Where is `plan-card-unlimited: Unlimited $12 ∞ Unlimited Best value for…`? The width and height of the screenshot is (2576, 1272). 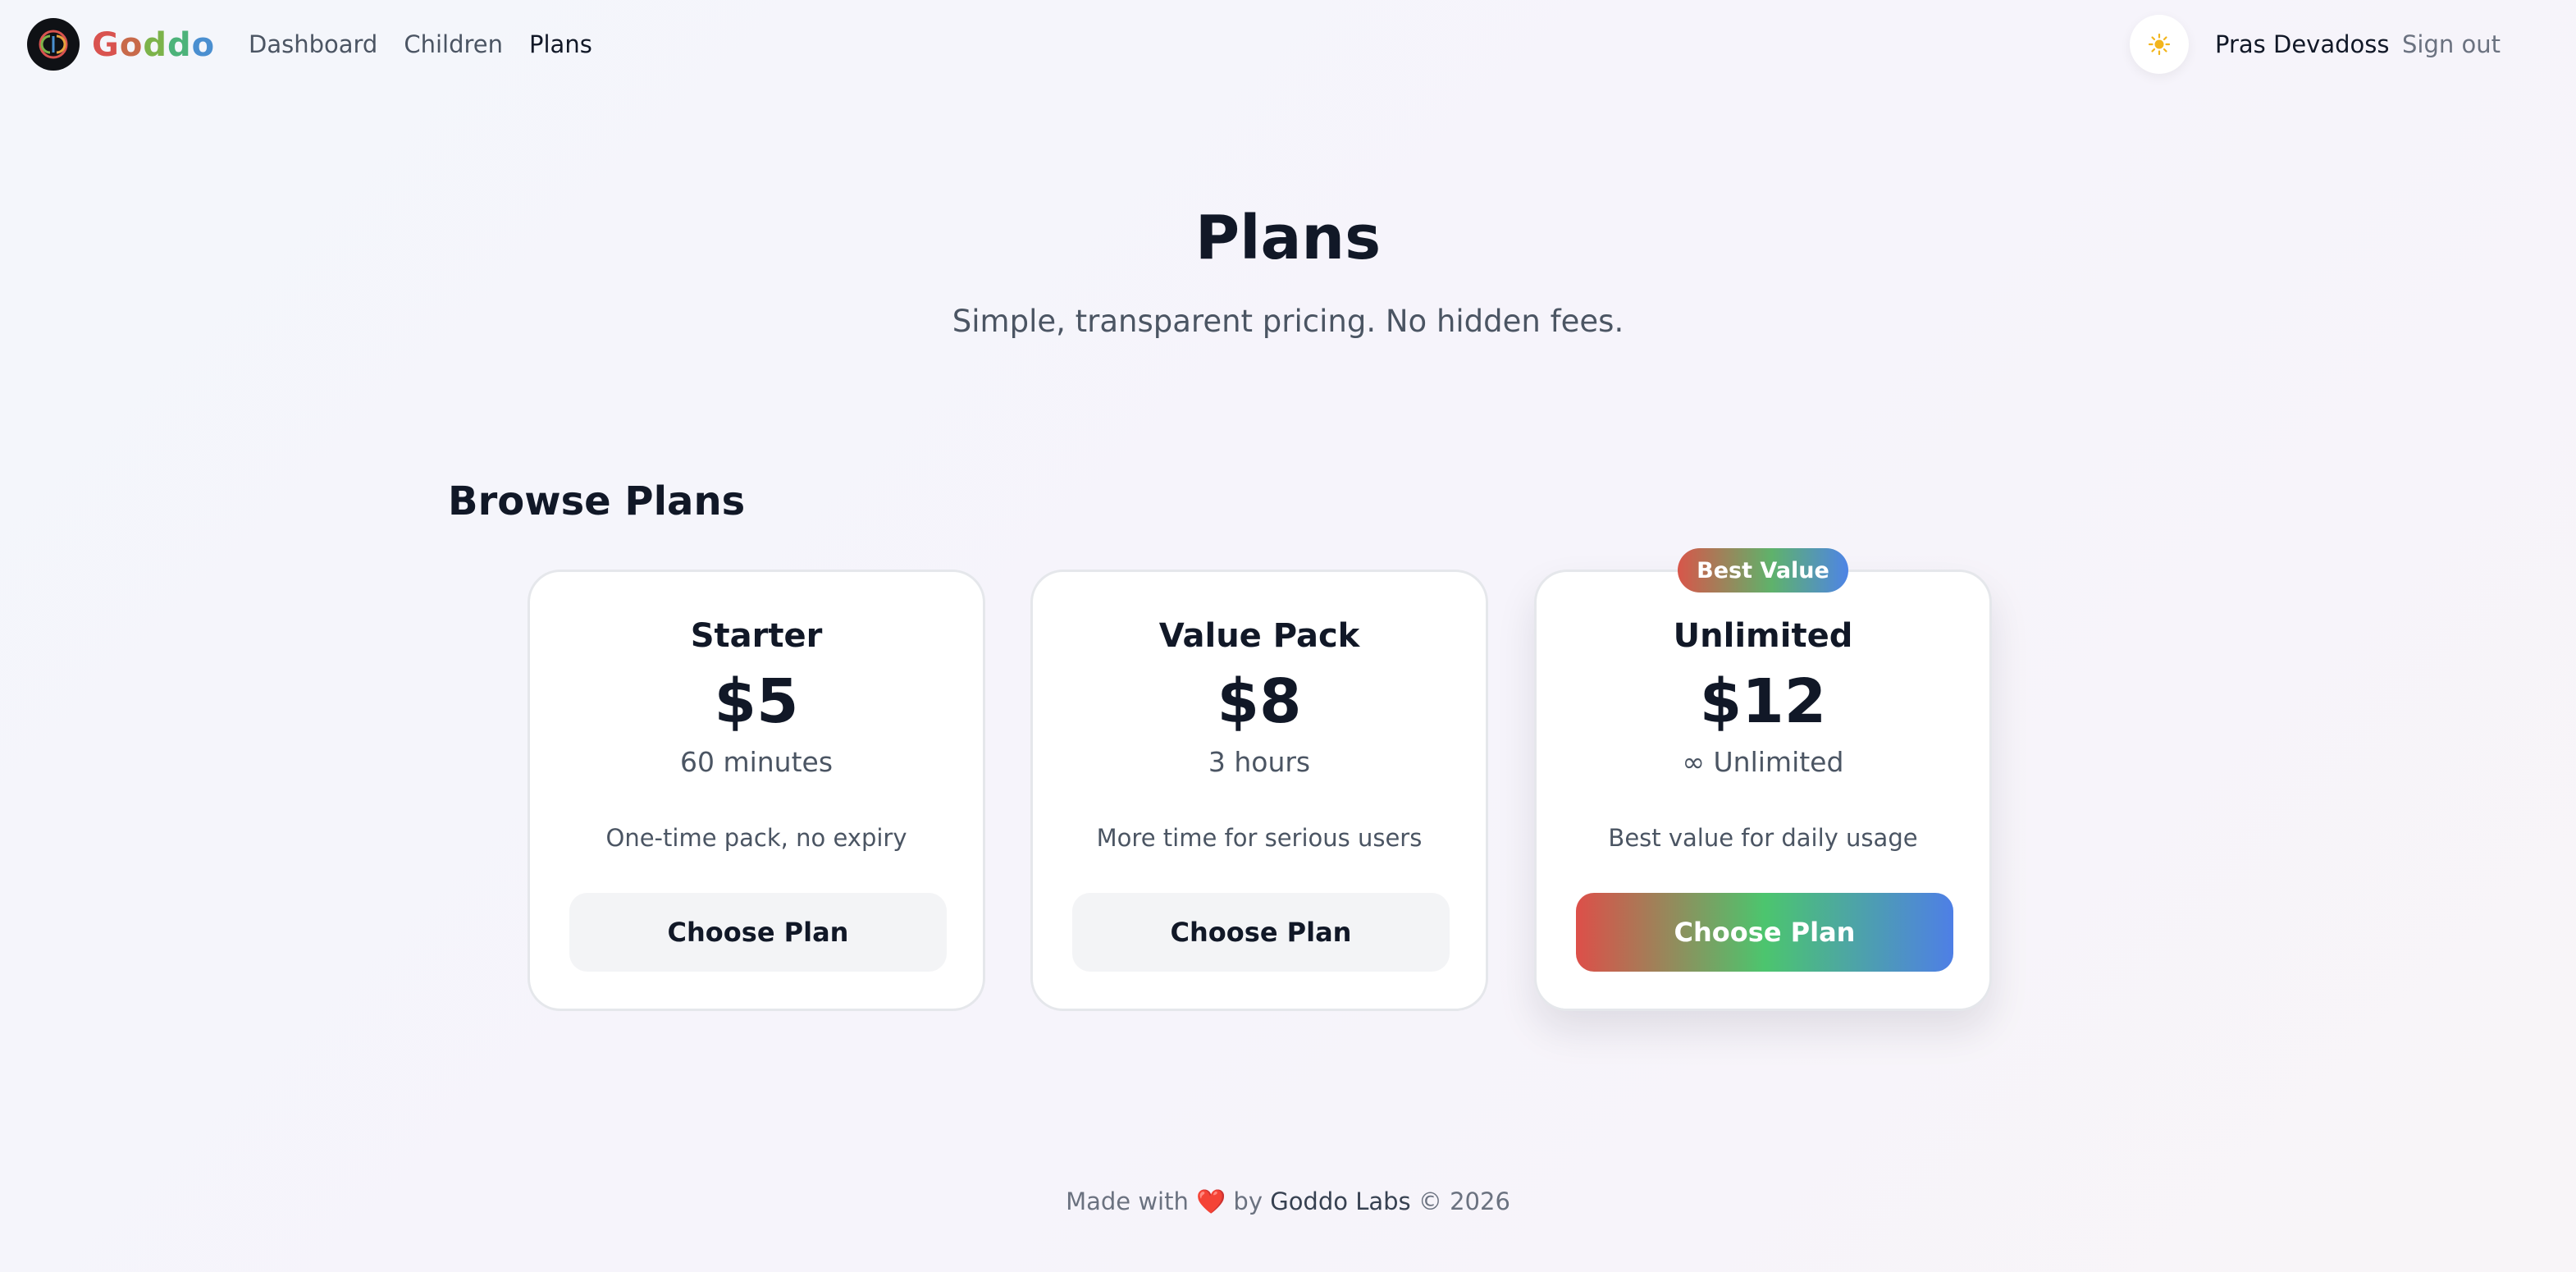
plan-card-unlimited: Unlimited $12 ∞ Unlimited Best value for… is located at coordinates (1763, 790).